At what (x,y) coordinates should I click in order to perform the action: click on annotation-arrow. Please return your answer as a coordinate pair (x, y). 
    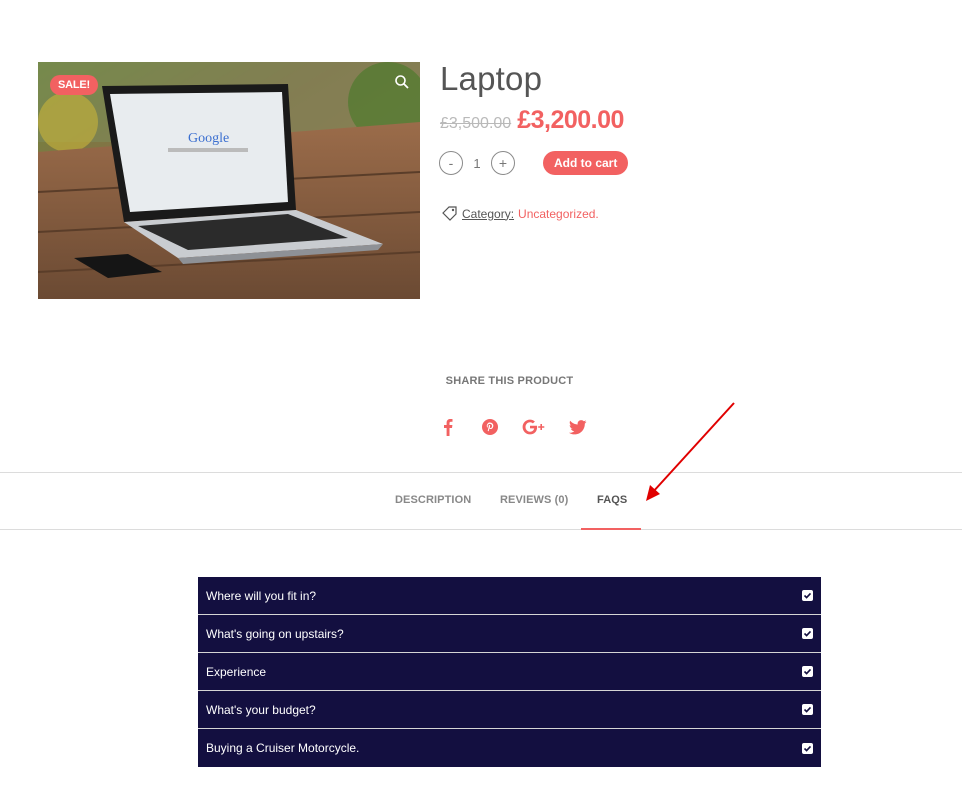
    Looking at the image, I should click on (690, 451).